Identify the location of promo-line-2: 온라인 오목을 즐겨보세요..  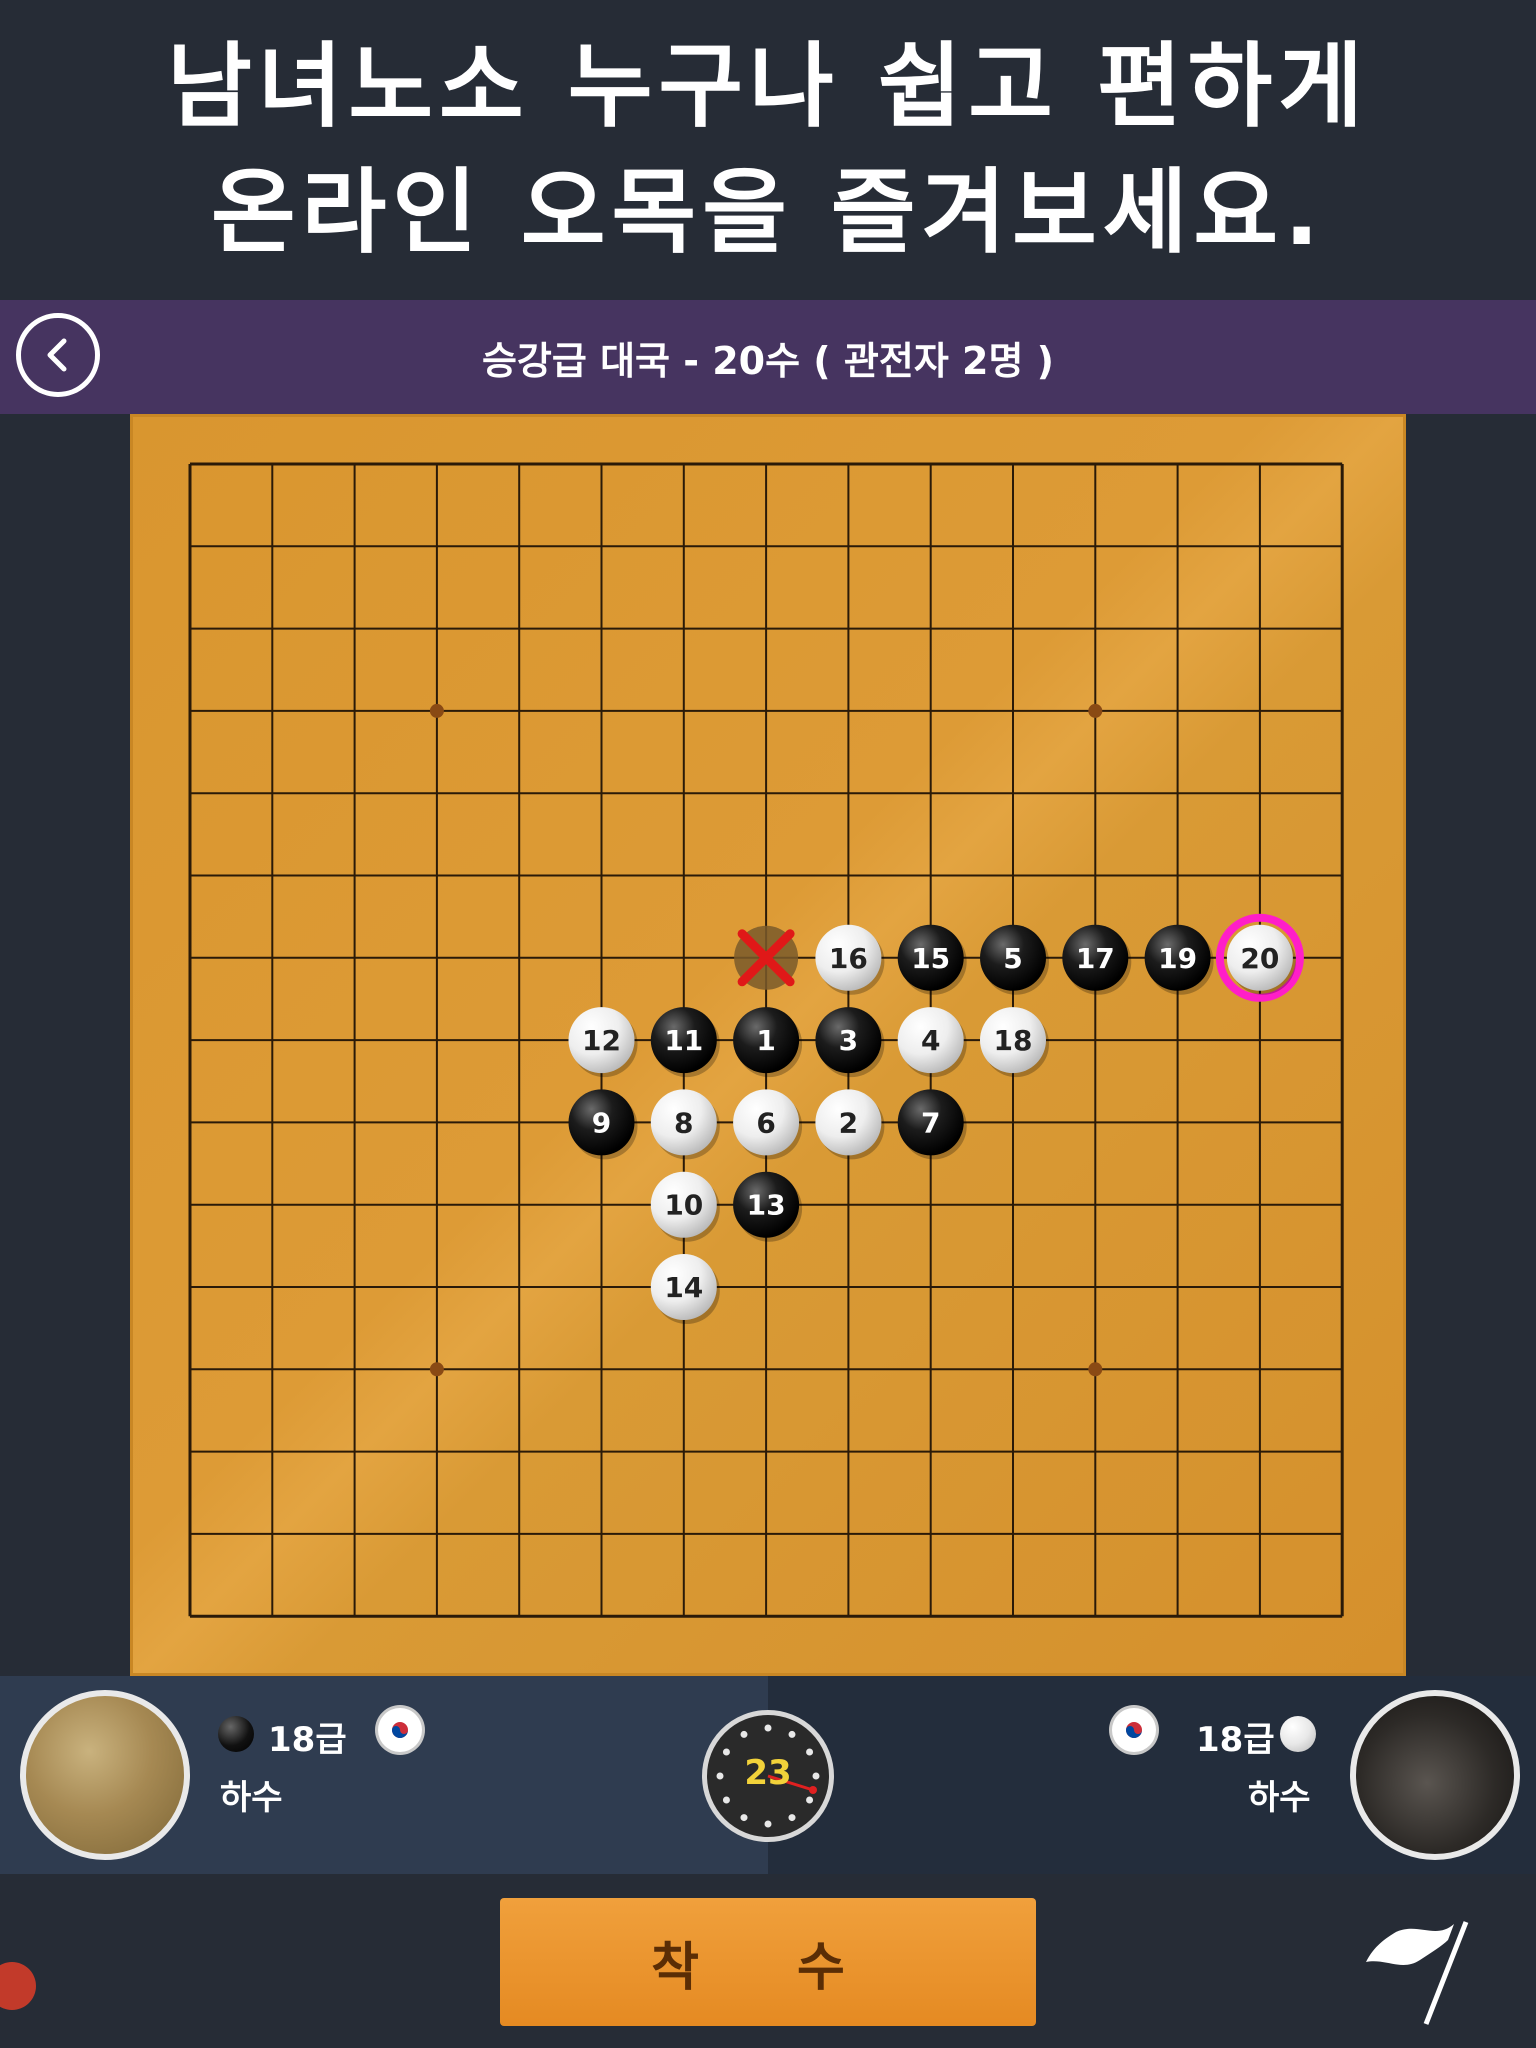
(768, 212).